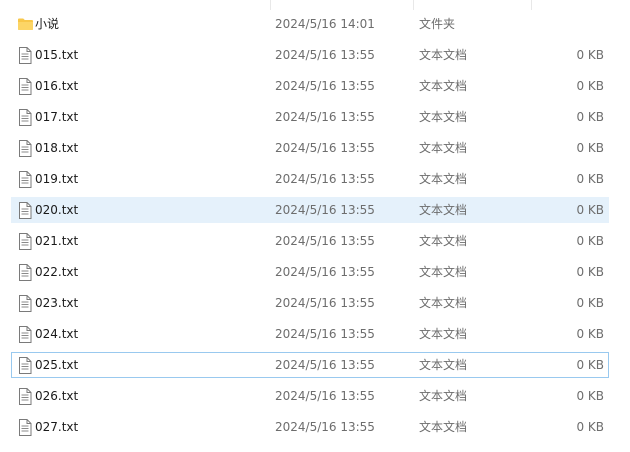 The image size is (630, 452). Describe the element at coordinates (57, 334) in the screenshot. I see `file-name: 024.txt` at that location.